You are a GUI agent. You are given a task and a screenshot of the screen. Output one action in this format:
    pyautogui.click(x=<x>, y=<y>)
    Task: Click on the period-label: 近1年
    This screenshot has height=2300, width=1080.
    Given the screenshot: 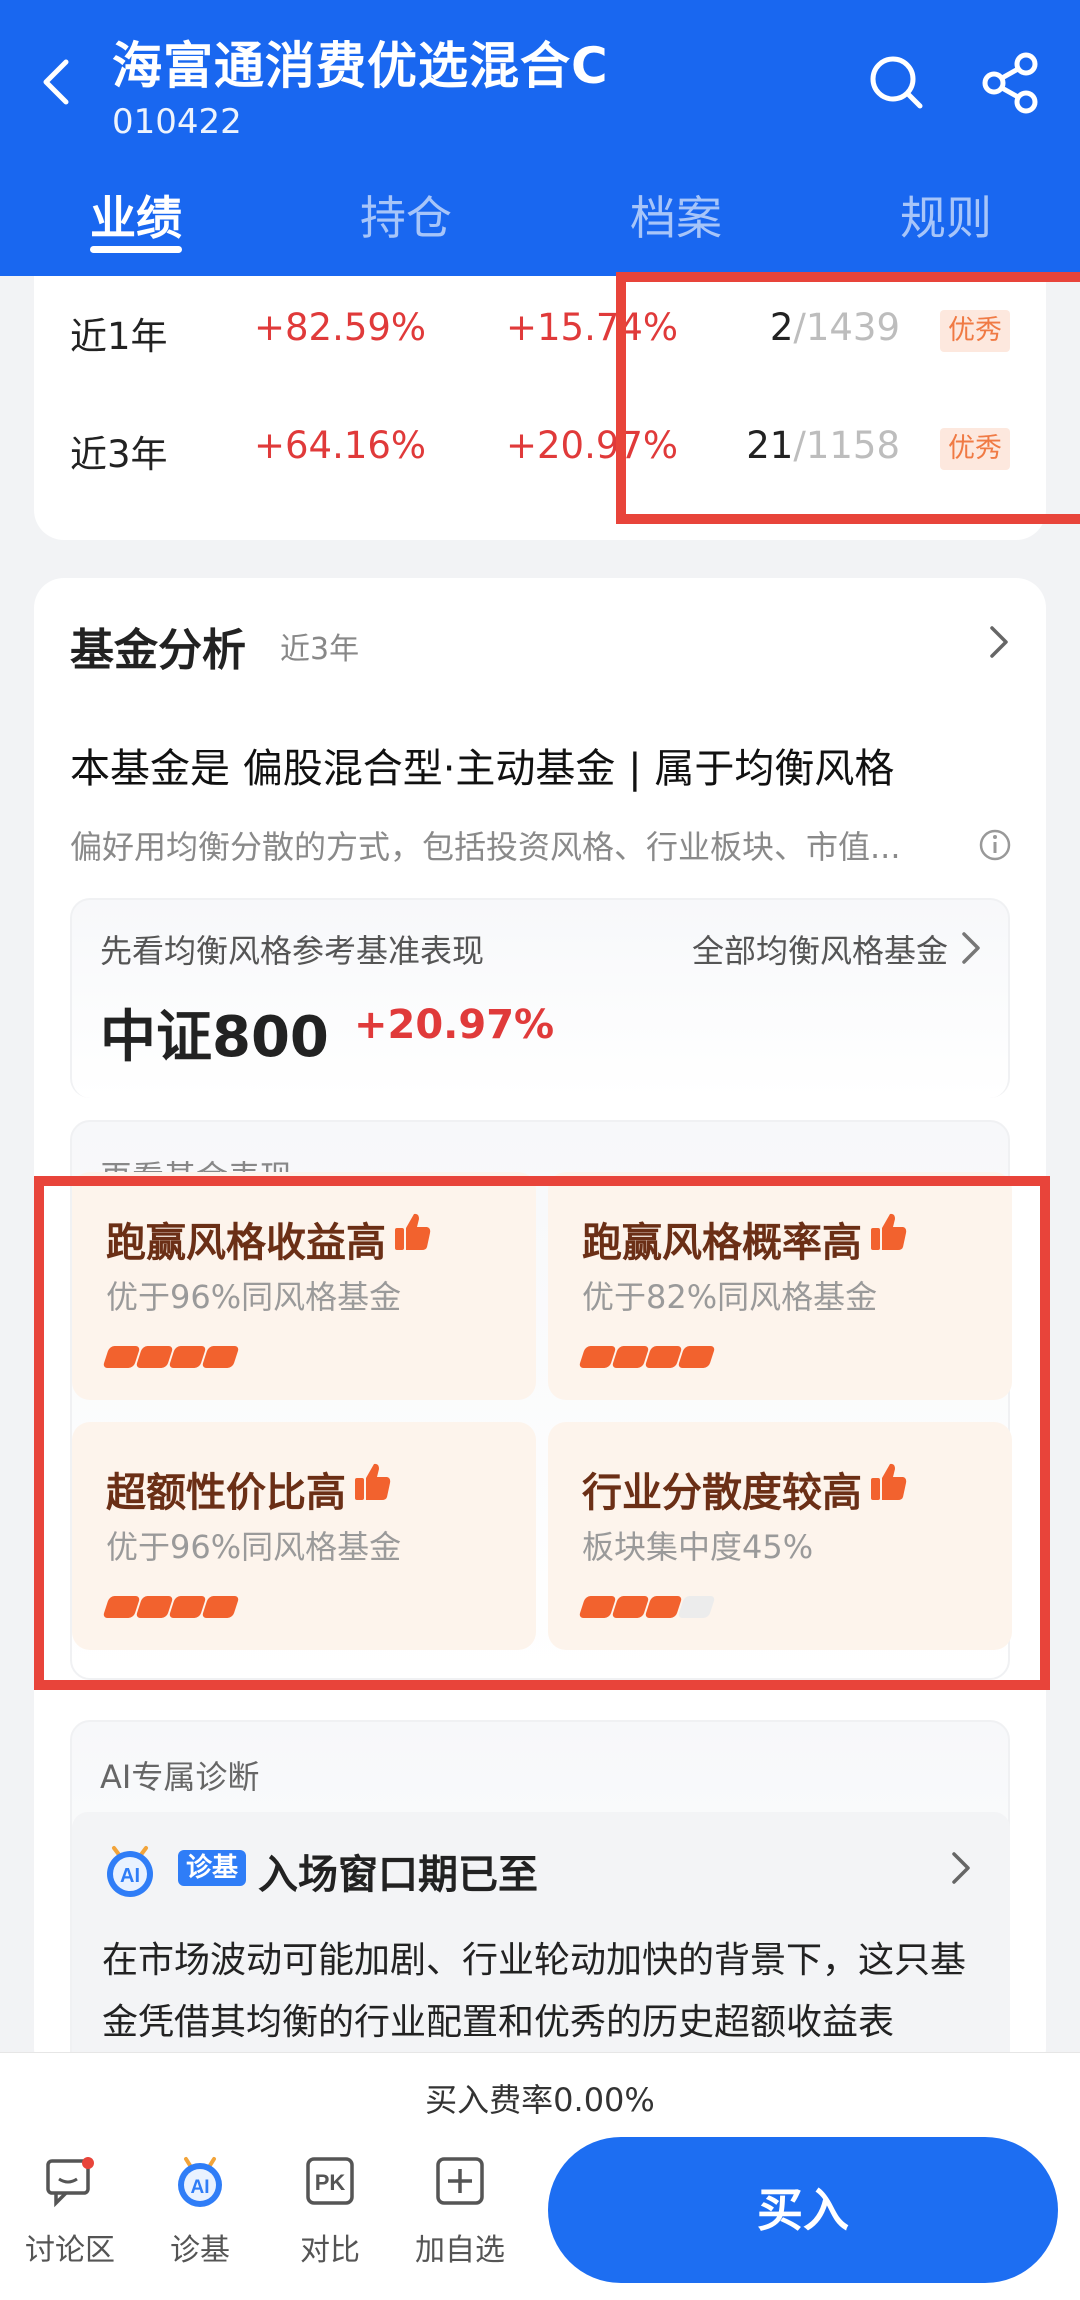 What is the action you would take?
    pyautogui.click(x=119, y=336)
    